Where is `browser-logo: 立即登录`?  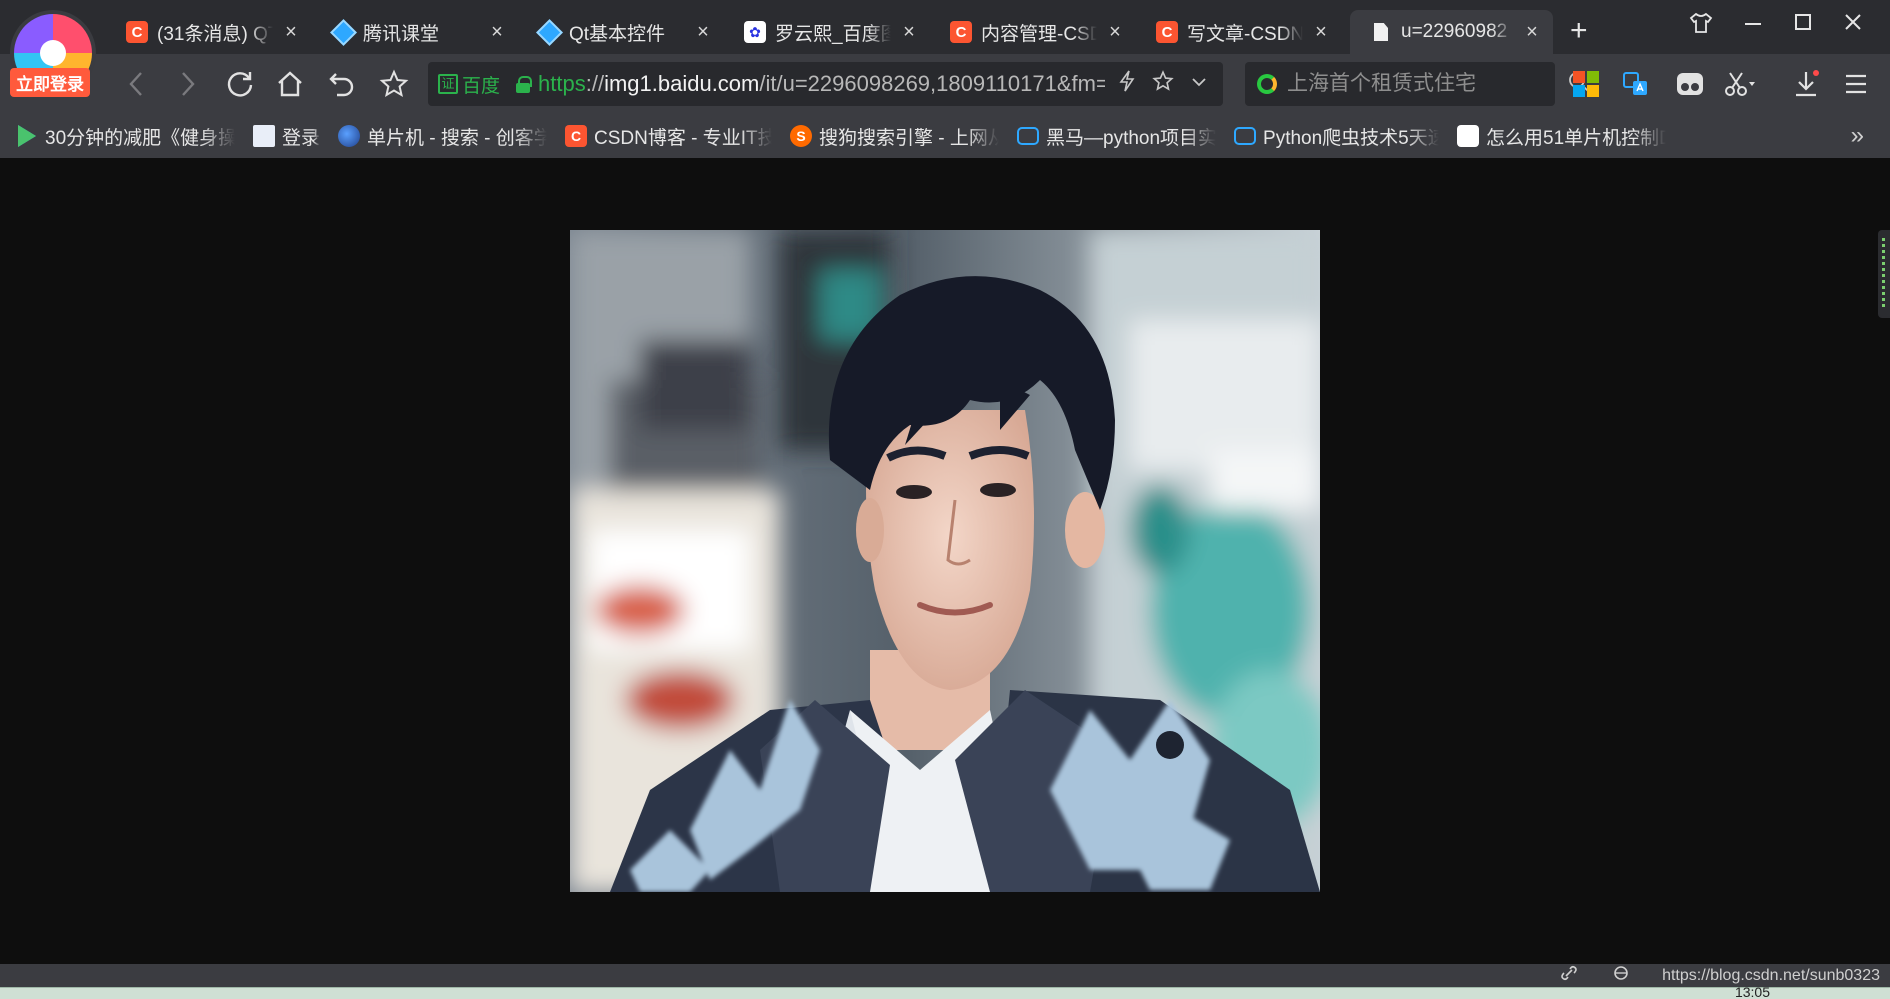
browser-logo: 立即登录 is located at coordinates (51, 55).